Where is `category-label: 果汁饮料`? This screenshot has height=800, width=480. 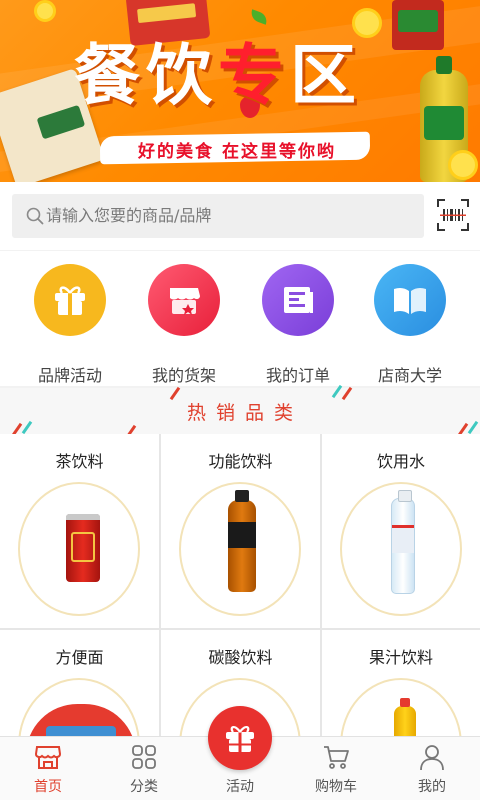 category-label: 果汁饮料 is located at coordinates (400, 657).